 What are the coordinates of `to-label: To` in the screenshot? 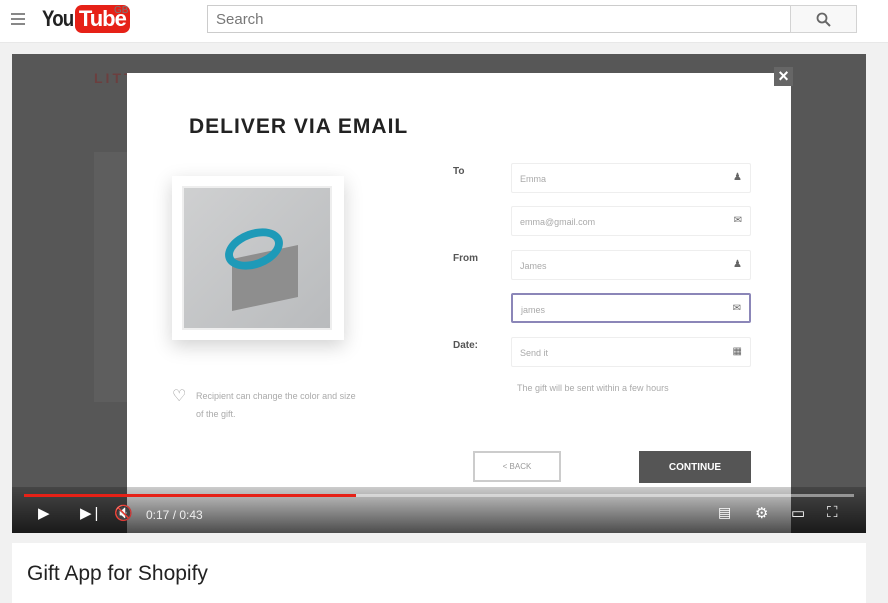 It's located at (459, 171).